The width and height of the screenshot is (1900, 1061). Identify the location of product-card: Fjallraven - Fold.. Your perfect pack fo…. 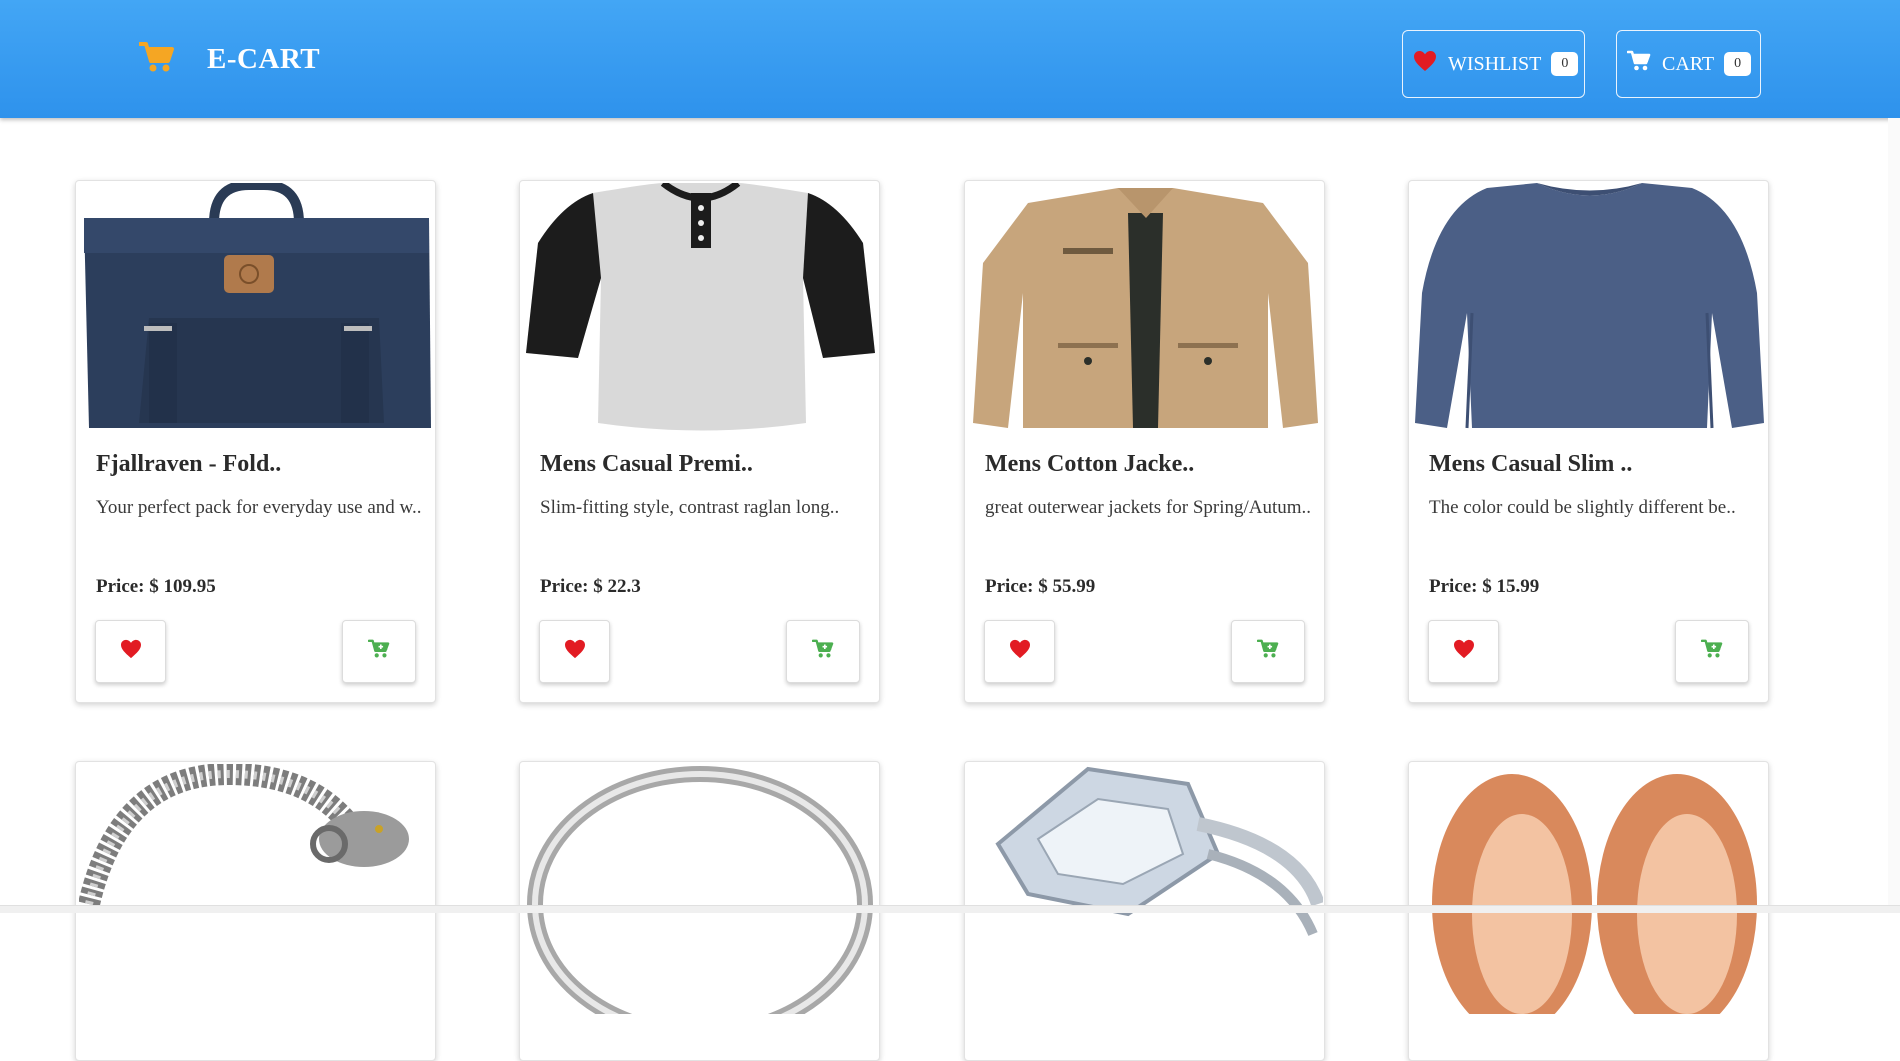
(255, 441).